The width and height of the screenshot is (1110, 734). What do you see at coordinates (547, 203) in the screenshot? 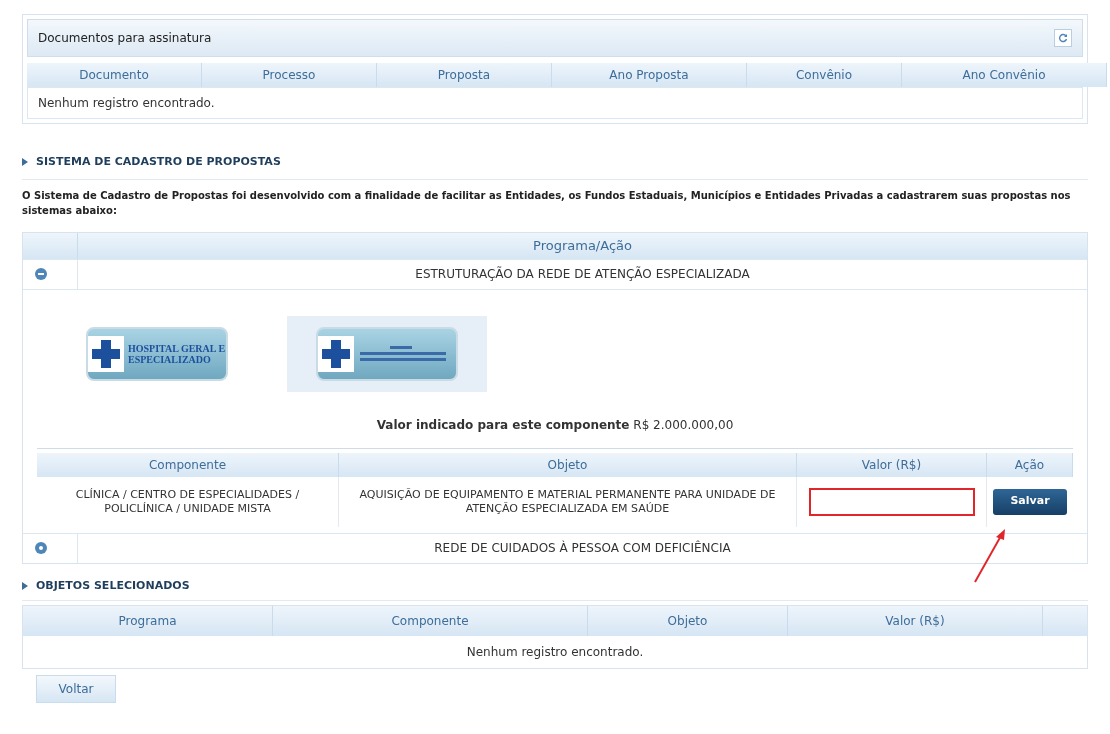
I see `description-text: O Sistema de Cadastro de Propostas foi desenvolvido com a finalidade de facilitar as Entidades, os Fundos Estaduais, Municípios e Entidades Privadas a cadastrarem suas propostas nos sistemas abaixo:` at bounding box center [547, 203].